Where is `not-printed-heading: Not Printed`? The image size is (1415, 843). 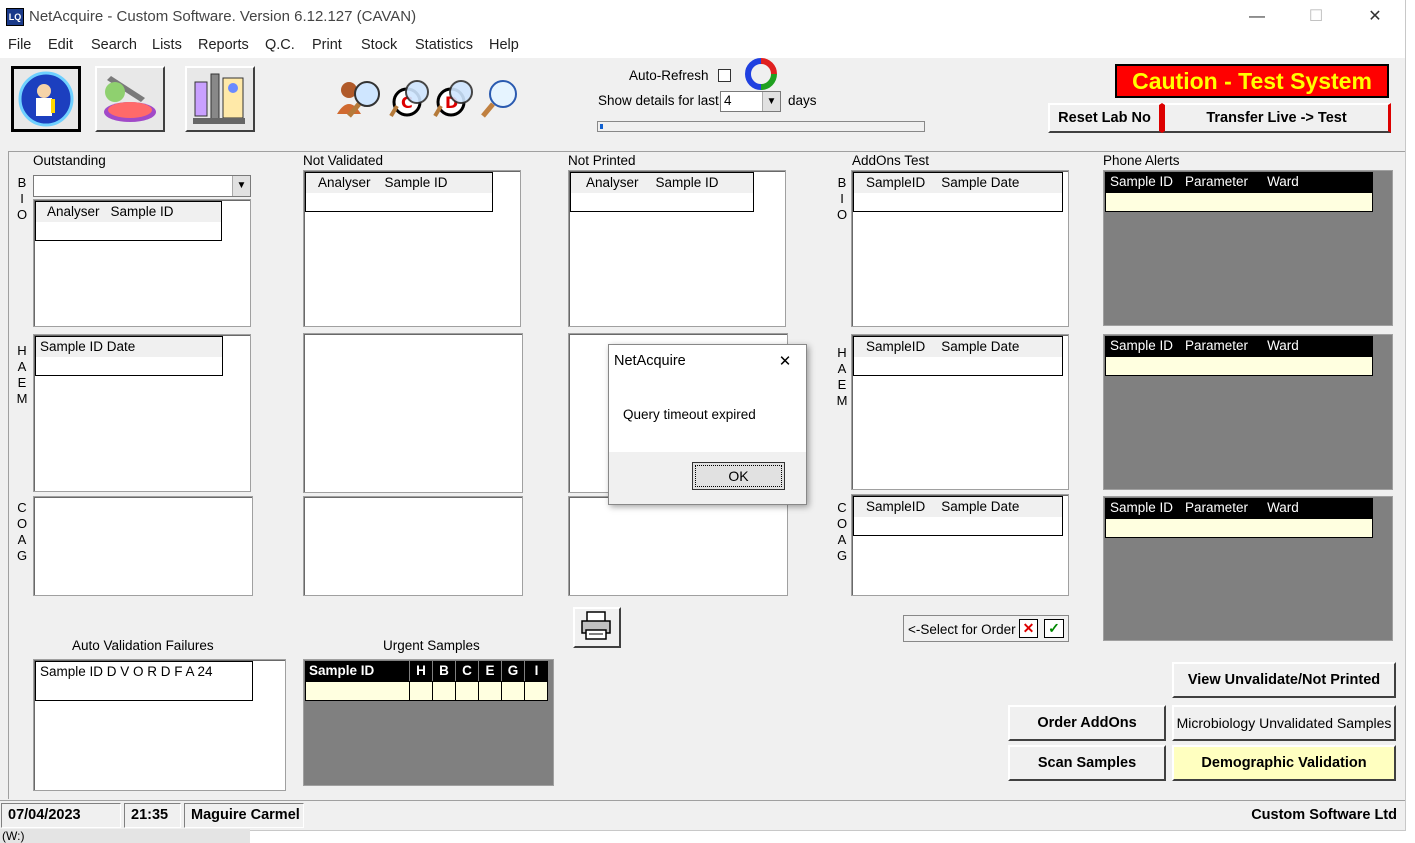 not-printed-heading: Not Printed is located at coordinates (602, 160).